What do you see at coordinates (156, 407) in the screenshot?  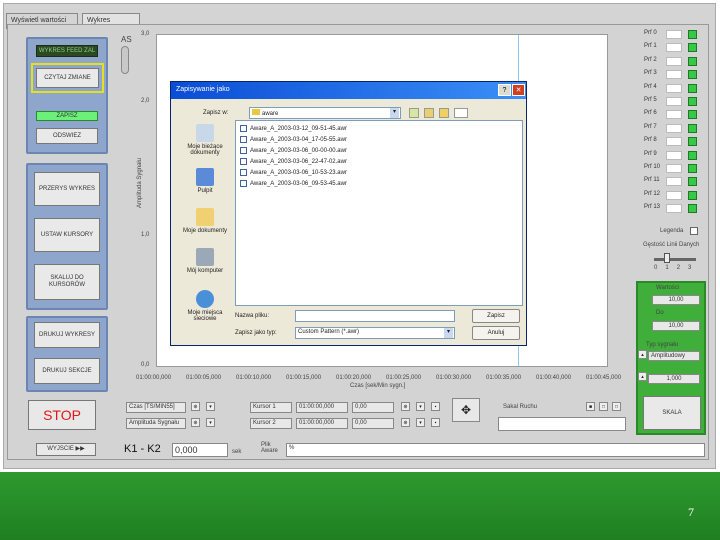 I see `x-axis-control: Czas [TS/MIN55]` at bounding box center [156, 407].